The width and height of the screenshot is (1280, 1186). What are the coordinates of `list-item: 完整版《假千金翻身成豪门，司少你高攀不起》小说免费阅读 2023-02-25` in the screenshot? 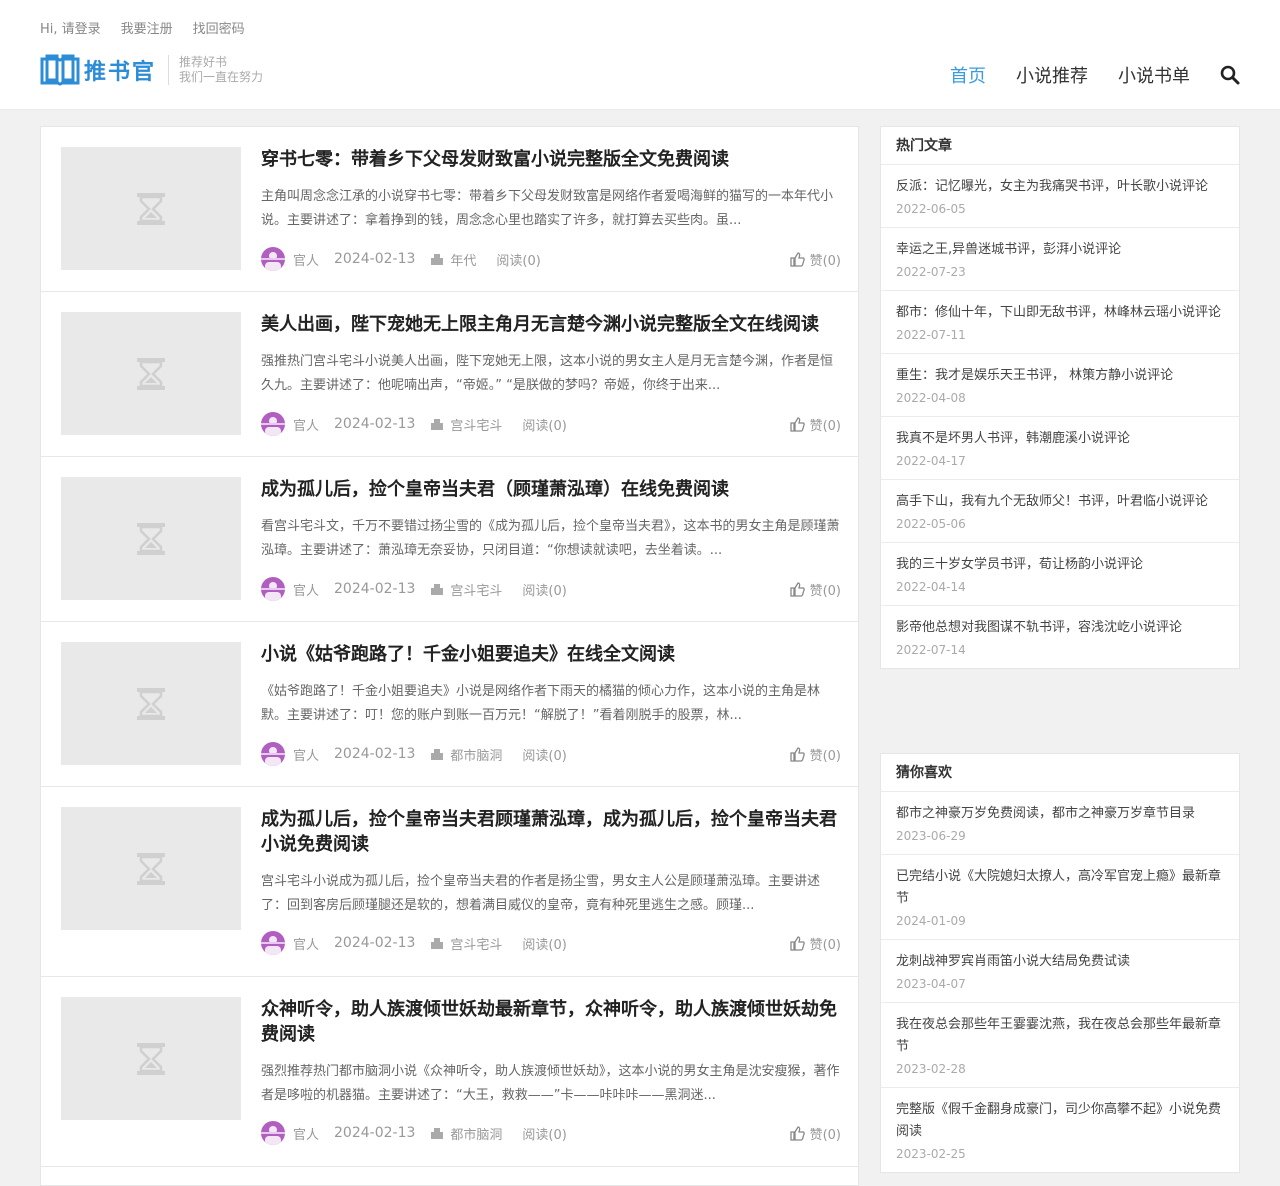 It's located at (1060, 1130).